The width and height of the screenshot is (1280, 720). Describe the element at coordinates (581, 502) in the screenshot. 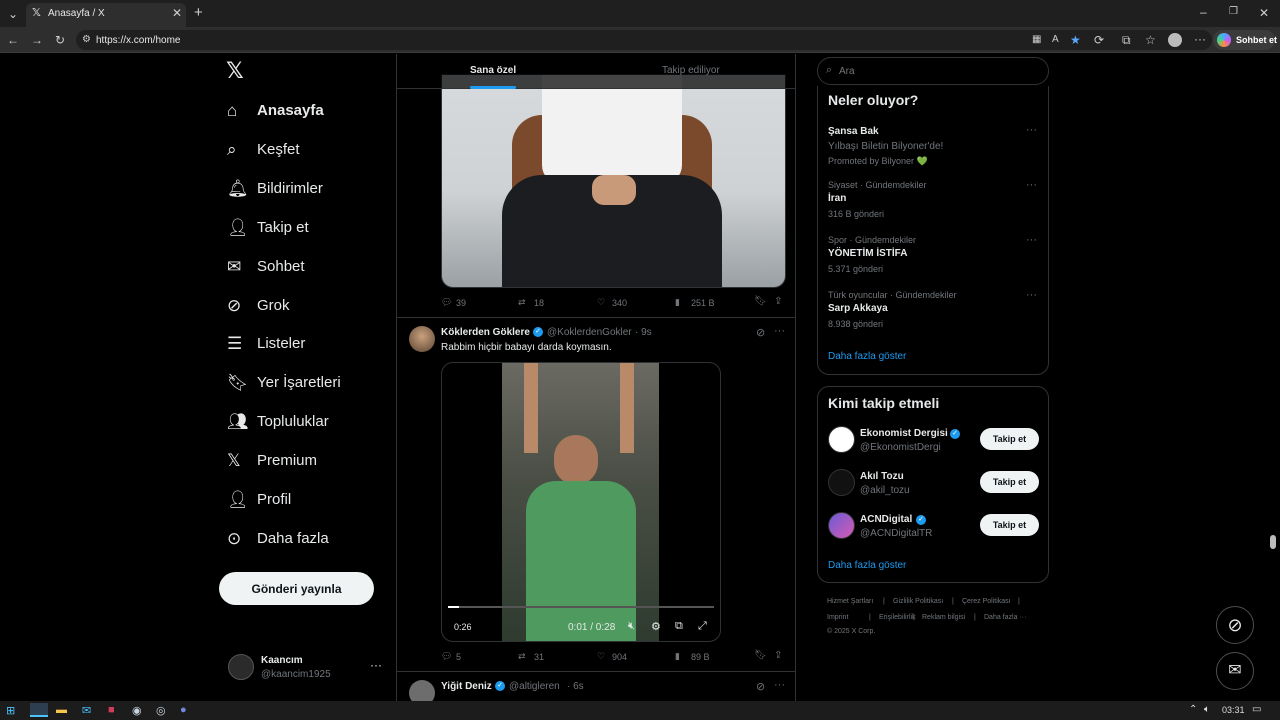

I see `video-player: 0:26 0:01 / 0:28 🔇︎ ⚙ ⧉ ⤢` at that location.